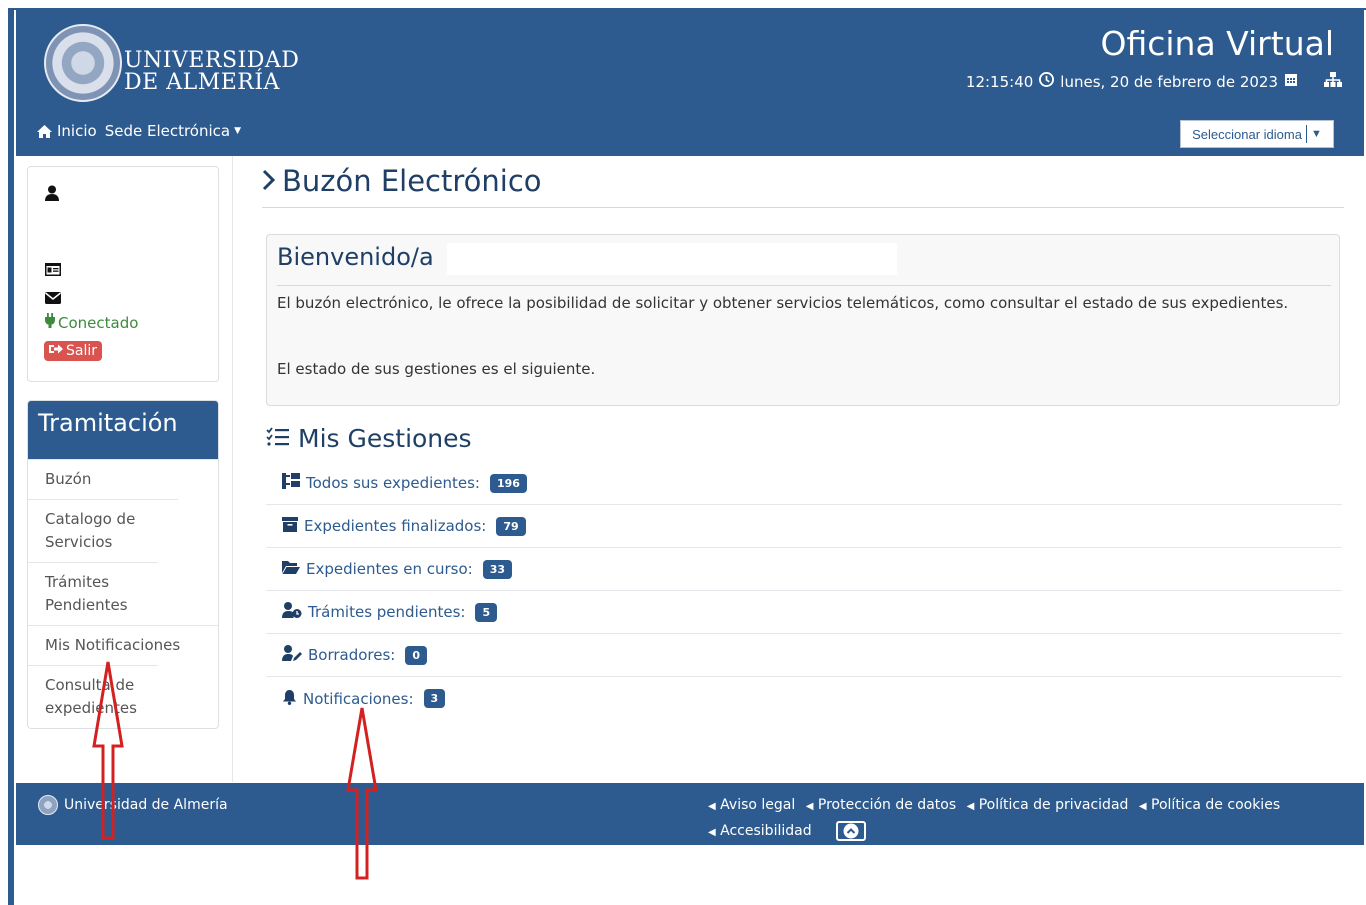  I want to click on logo-line-2: DE ALMERÍA, so click(202, 82).